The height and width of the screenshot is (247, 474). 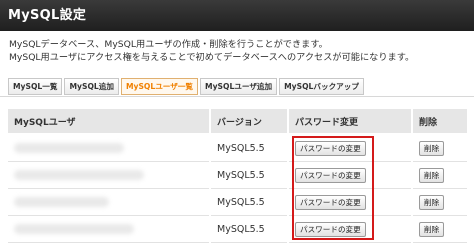 I want to click on table-header-row: MySQLユーザ バージョン パスワード変更 削除, so click(x=238, y=122).